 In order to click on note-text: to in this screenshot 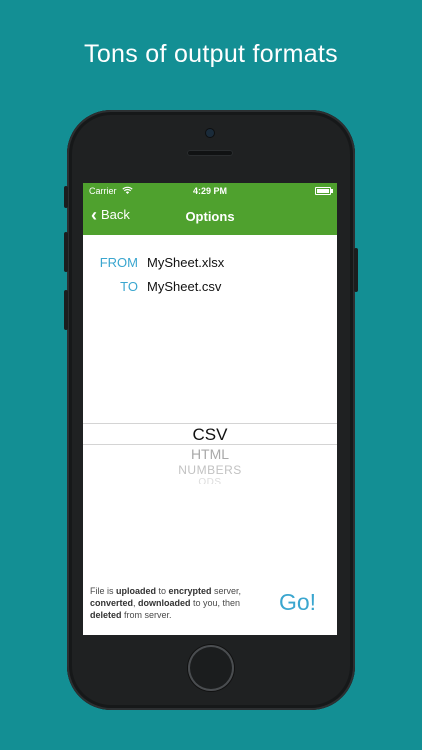, I will do `click(162, 591)`.